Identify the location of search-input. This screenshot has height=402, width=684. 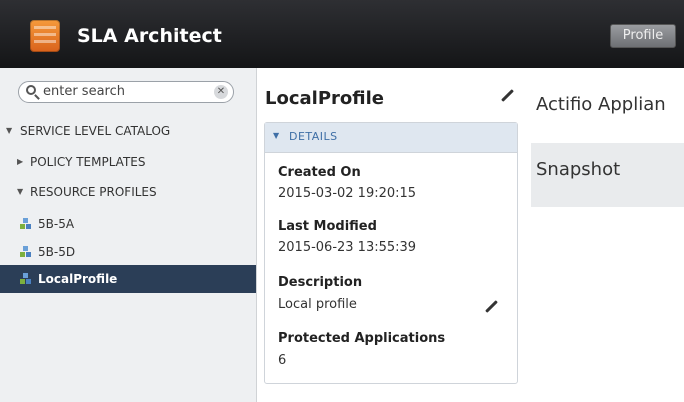
(128, 91).